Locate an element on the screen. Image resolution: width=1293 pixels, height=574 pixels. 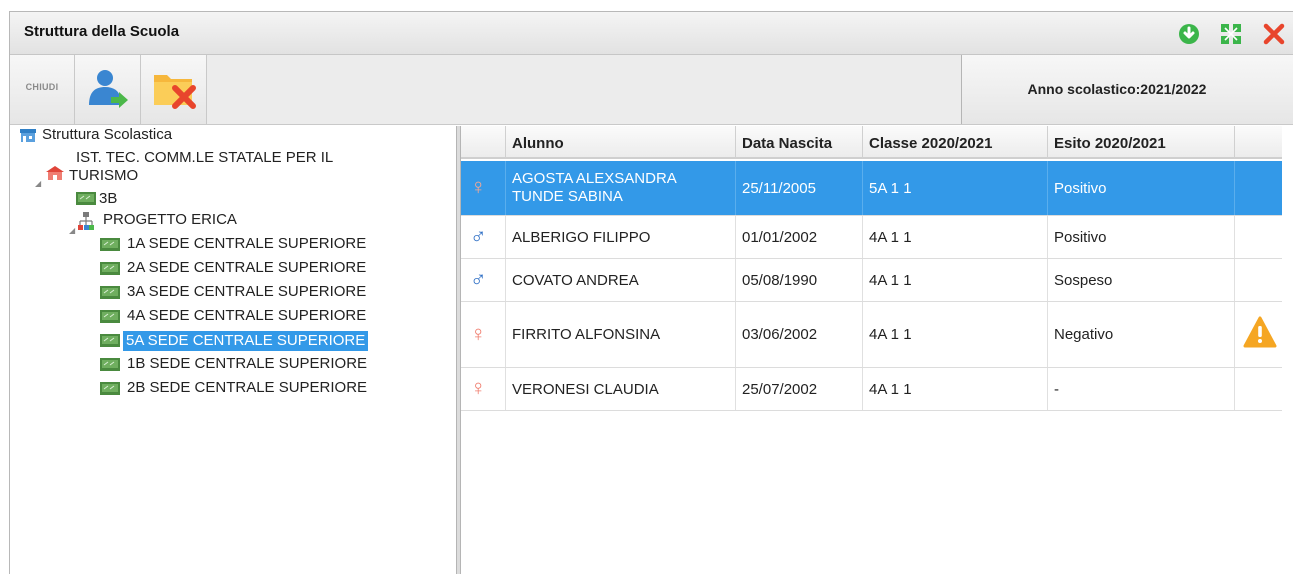
school-structure-icon is located at coordinates (28, 135).